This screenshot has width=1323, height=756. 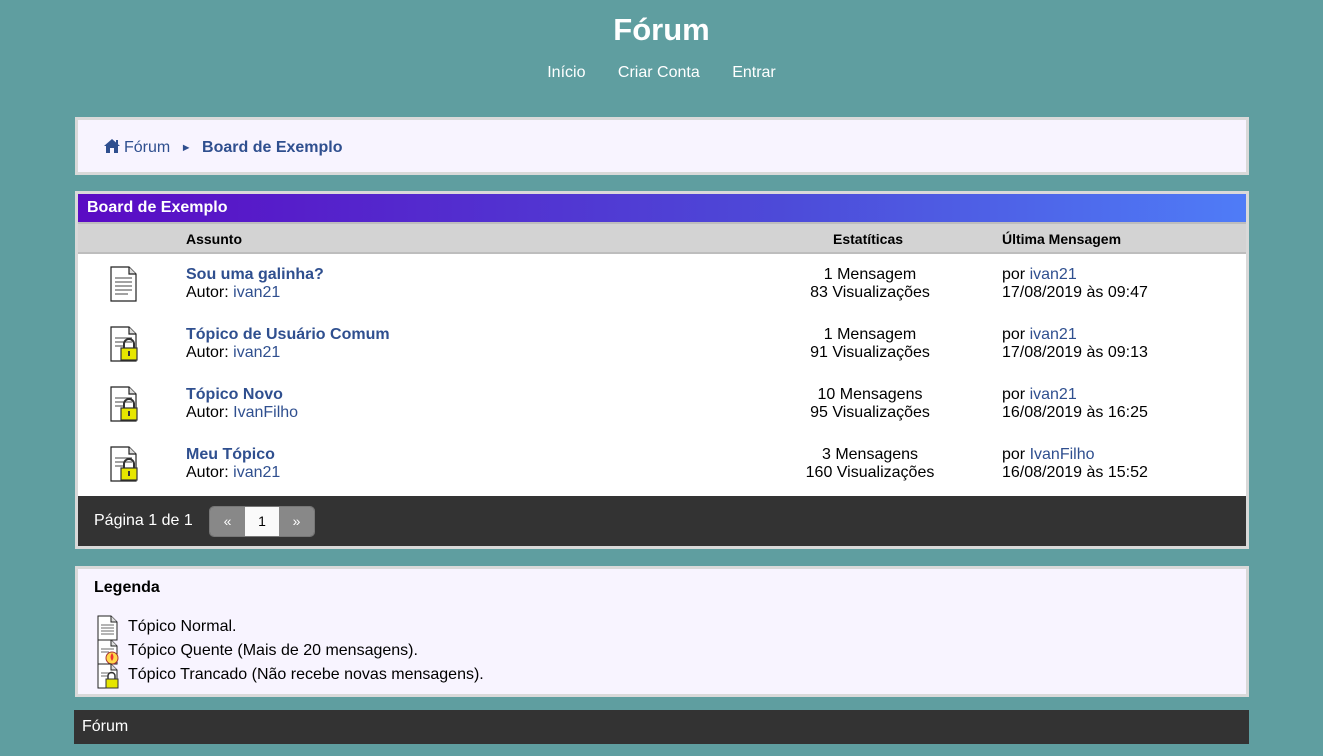 I want to click on topic-title-link: Tópico de Usuário Comum, so click(x=288, y=334).